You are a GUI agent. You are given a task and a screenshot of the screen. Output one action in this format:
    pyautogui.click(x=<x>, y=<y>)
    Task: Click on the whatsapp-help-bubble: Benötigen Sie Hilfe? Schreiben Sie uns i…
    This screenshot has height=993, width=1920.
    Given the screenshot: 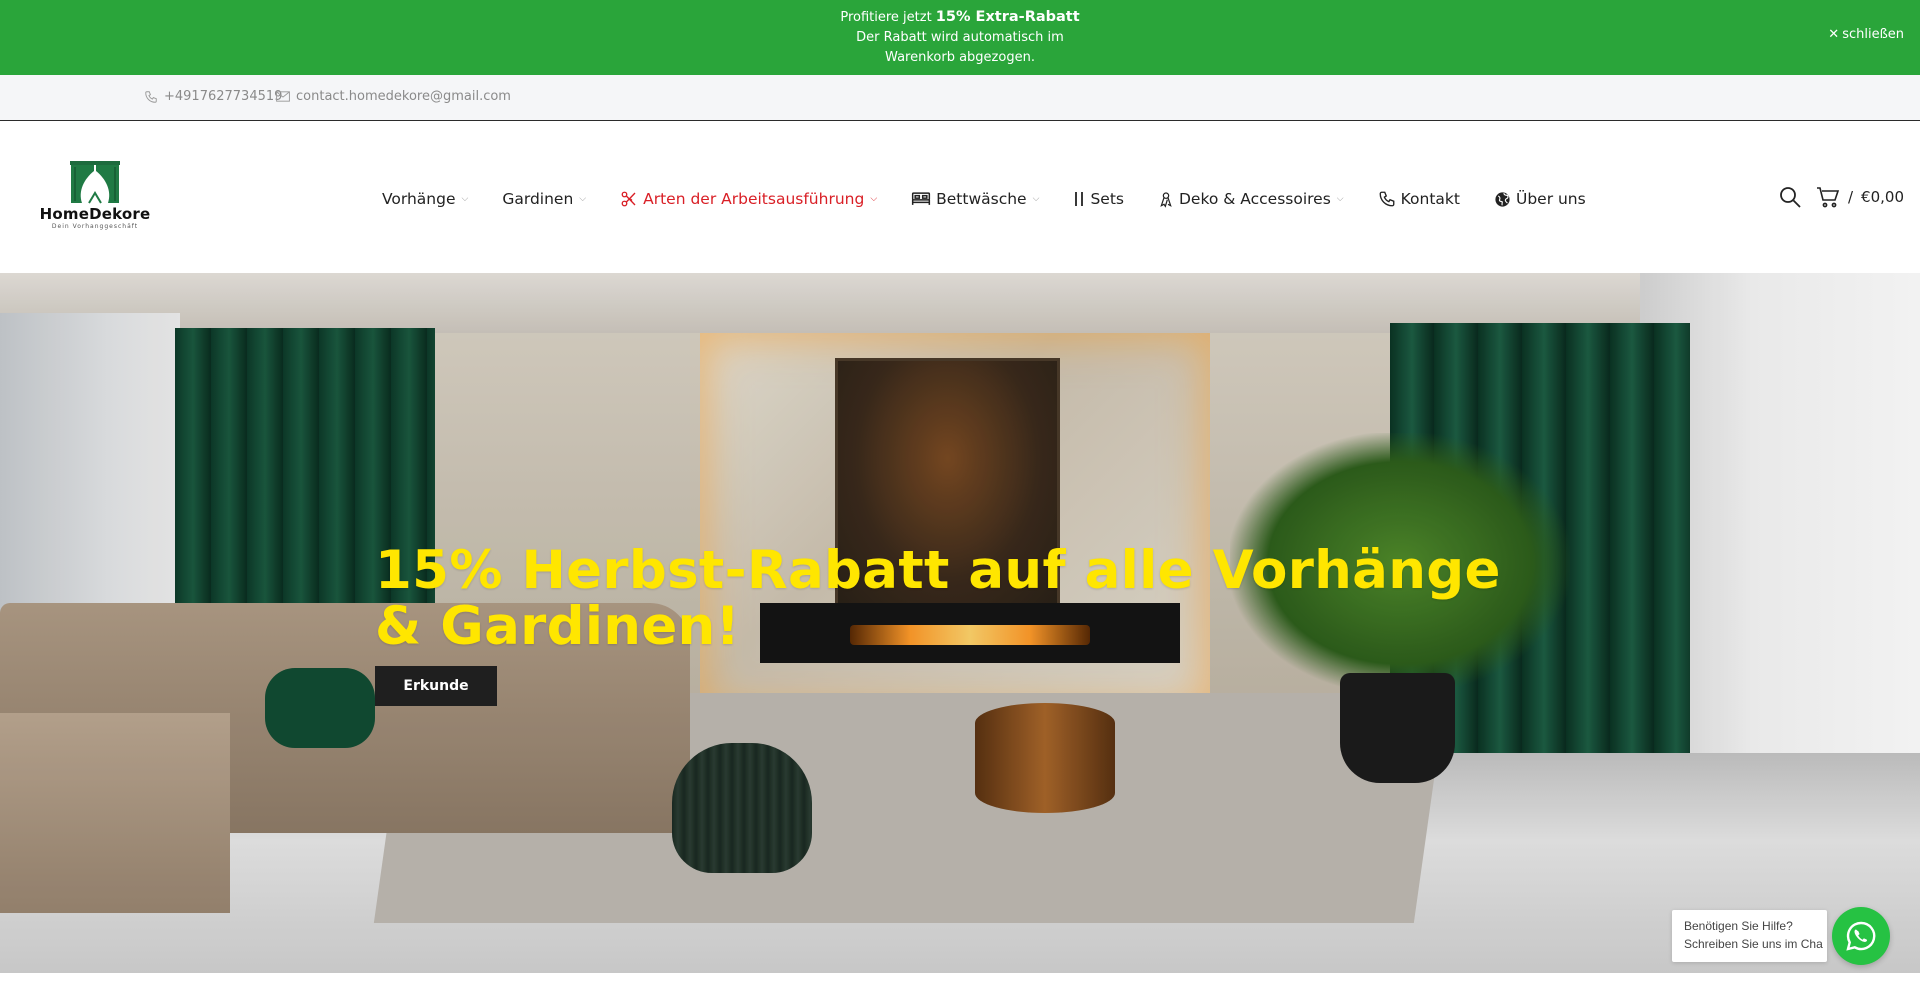 What is the action you would take?
    pyautogui.click(x=1749, y=936)
    